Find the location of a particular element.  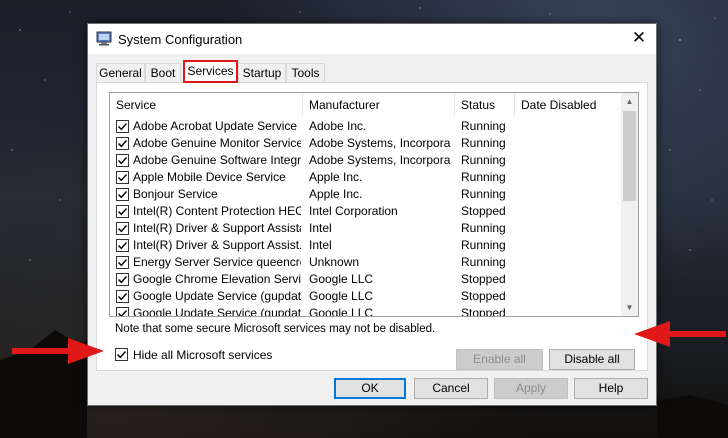

scrollbar-thumb is located at coordinates (629, 156).